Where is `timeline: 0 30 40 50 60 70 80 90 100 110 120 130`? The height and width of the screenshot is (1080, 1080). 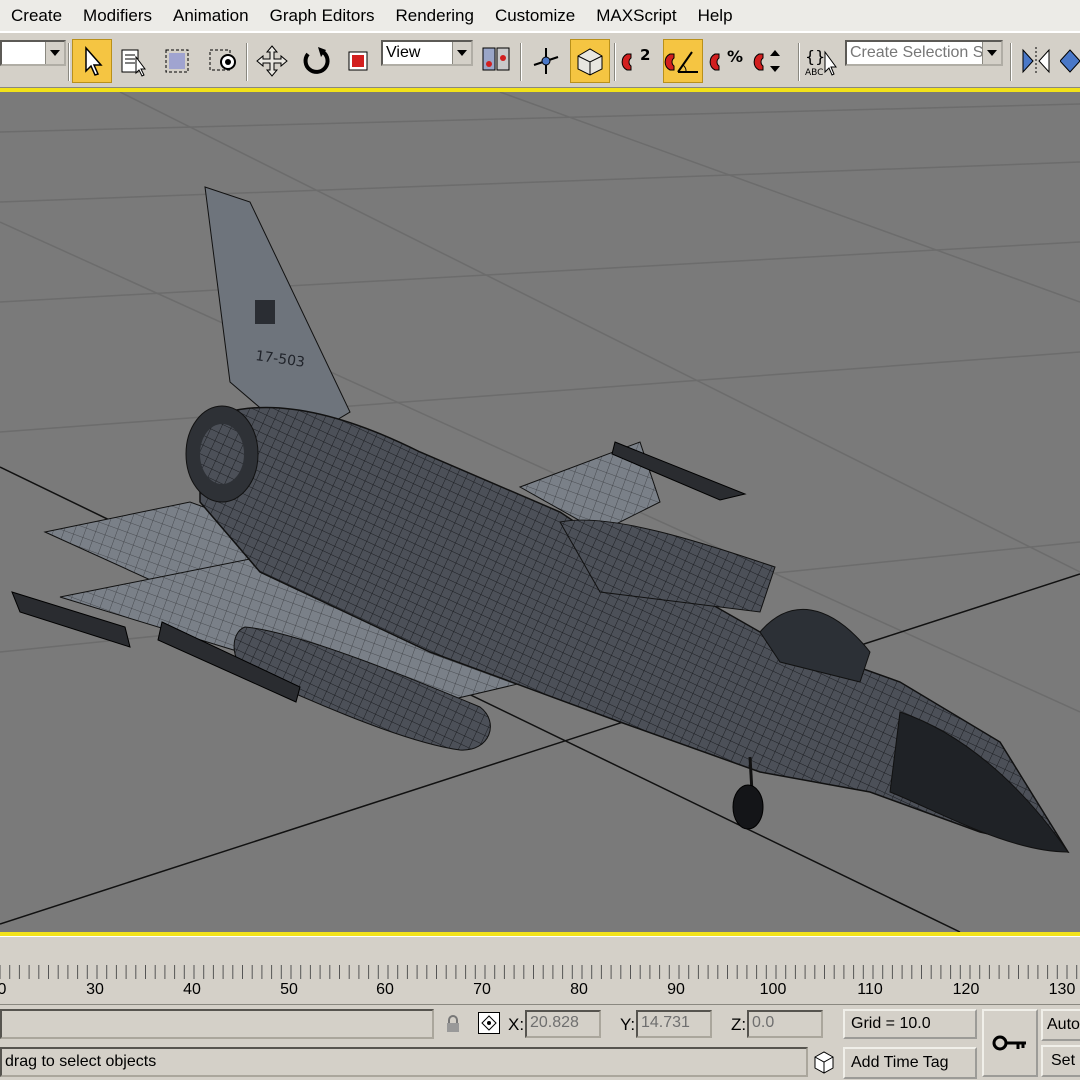 timeline: 0 30 40 50 60 70 80 90 100 110 120 130 is located at coordinates (540, 970).